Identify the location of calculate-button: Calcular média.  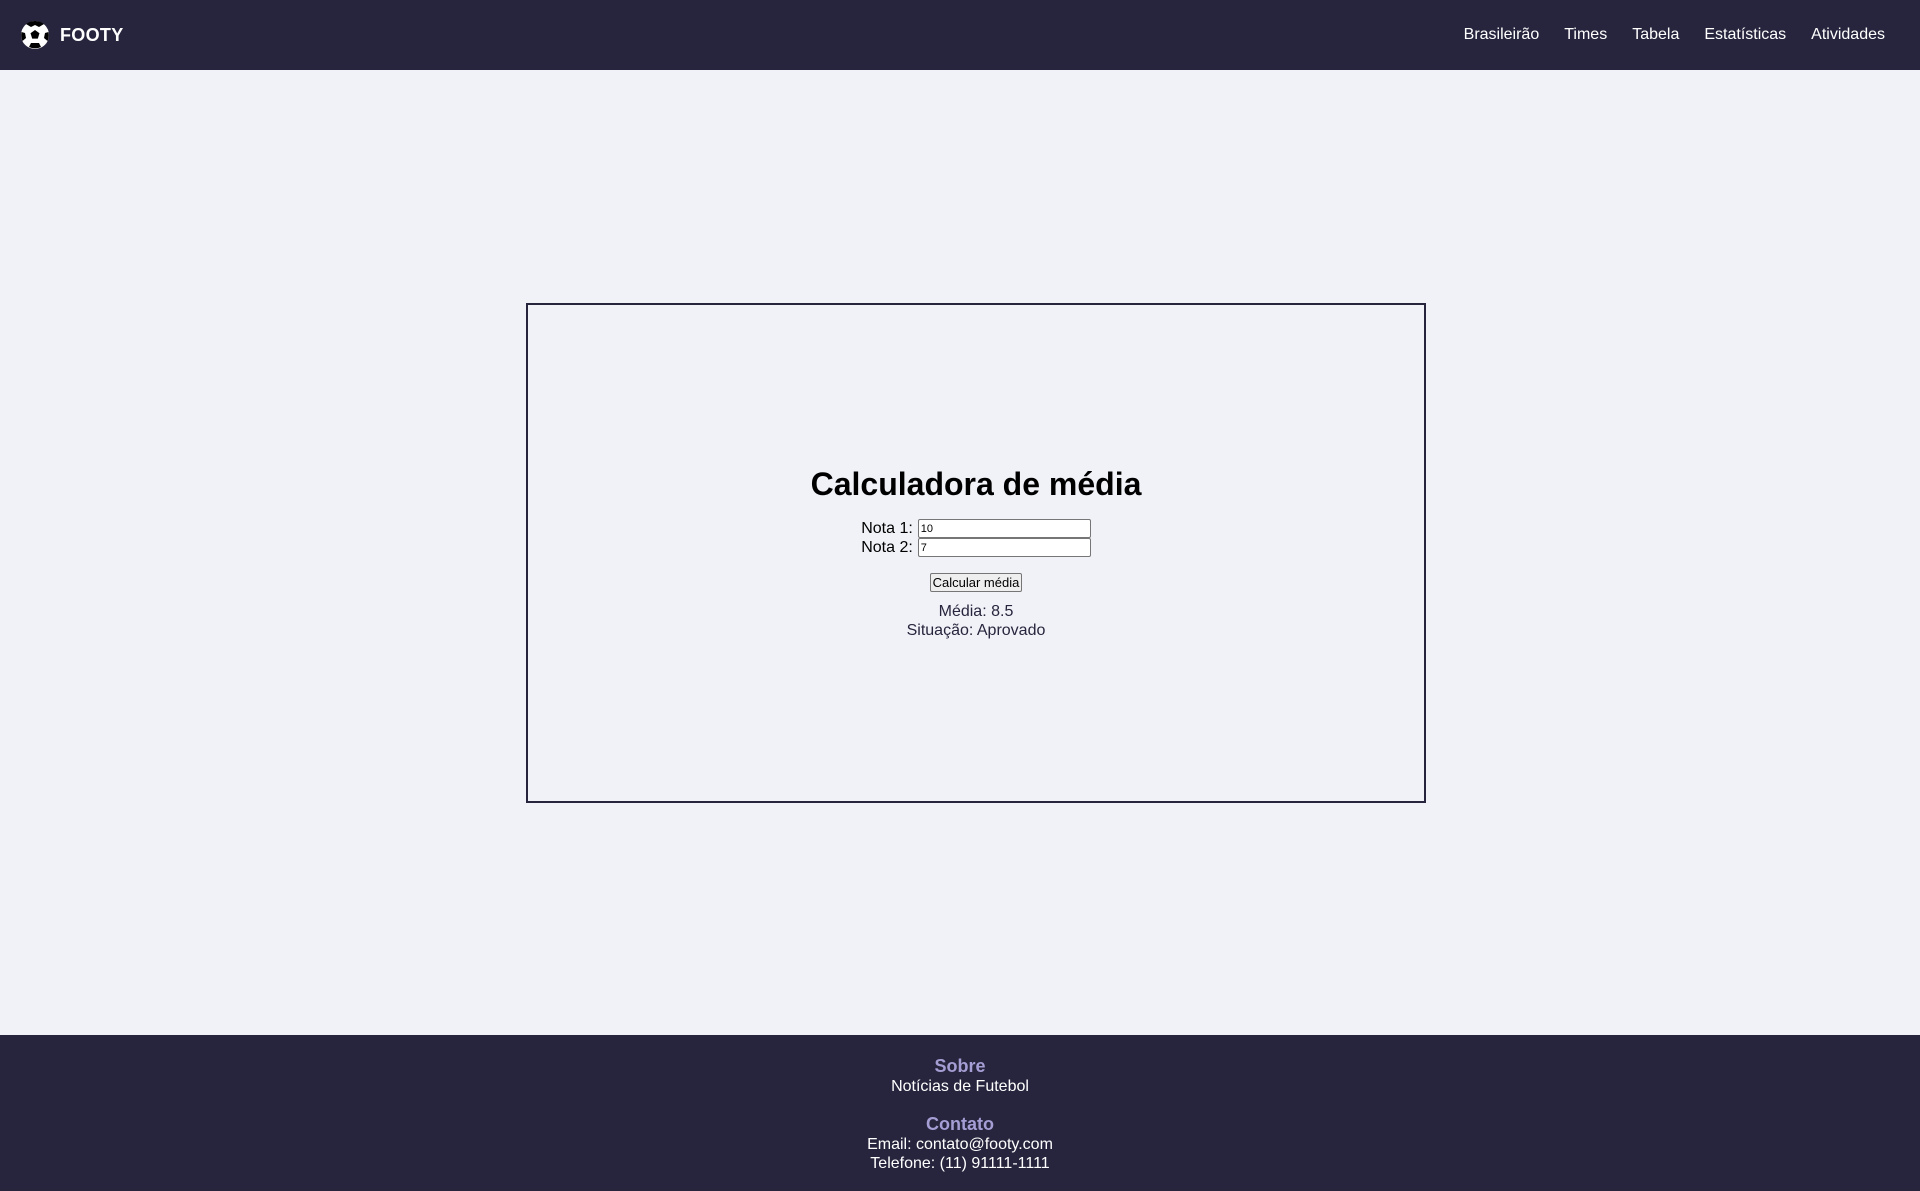
(976, 582).